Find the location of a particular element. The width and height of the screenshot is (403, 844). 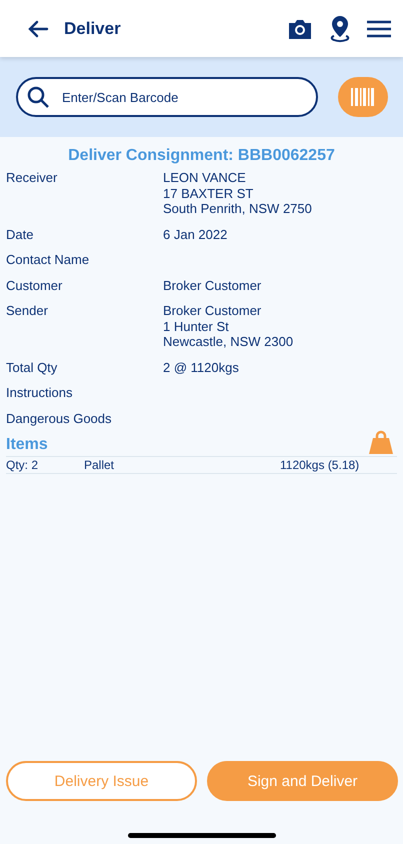

items-heading: Items is located at coordinates (27, 445).